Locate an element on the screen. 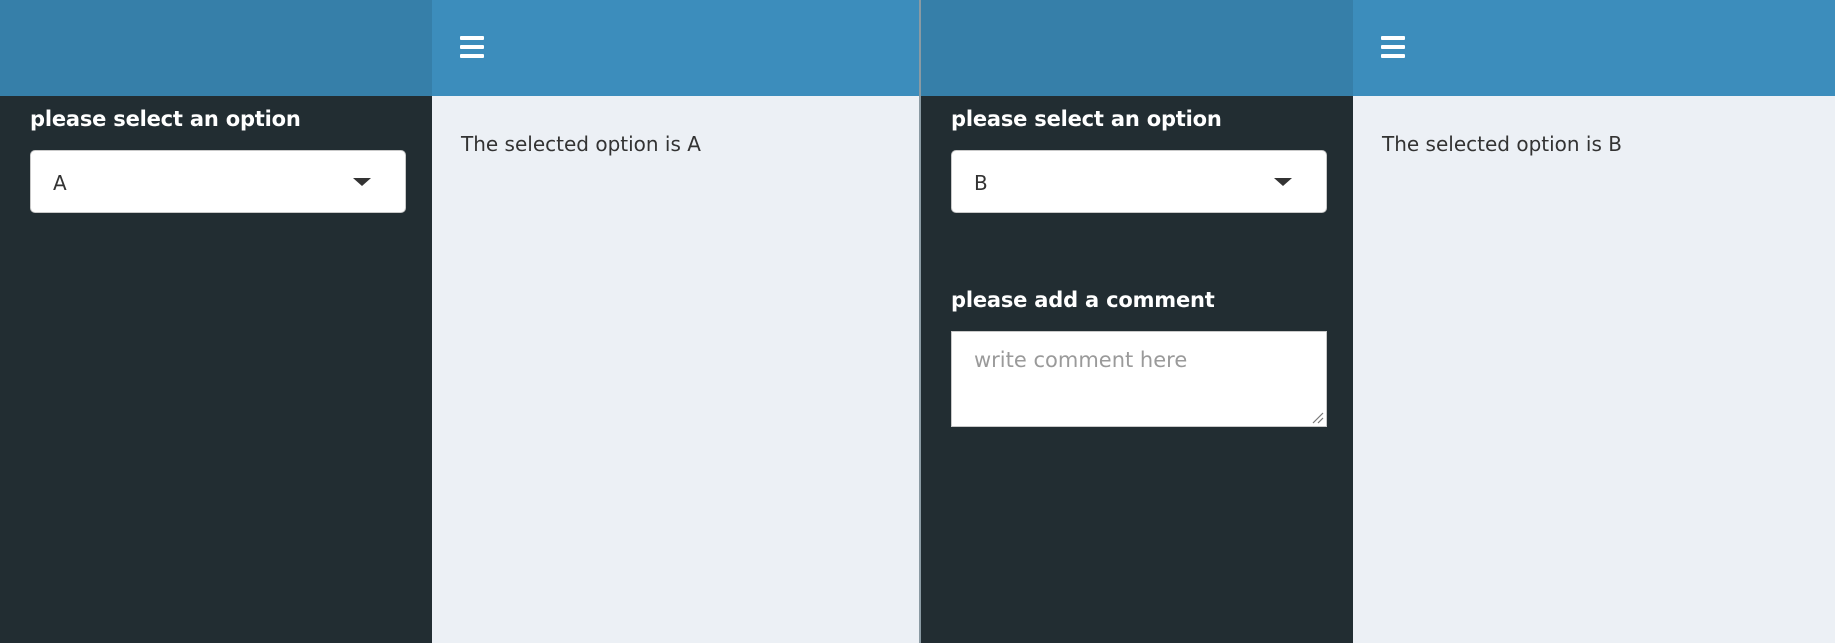 This screenshot has width=1835, height=643. option-select: A is located at coordinates (218, 181).